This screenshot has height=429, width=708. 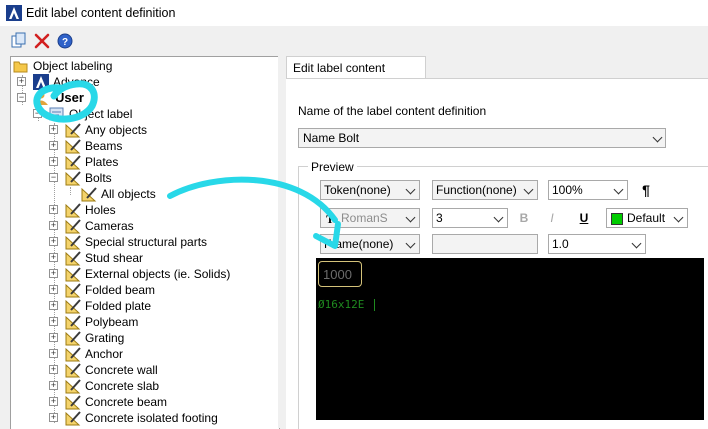 I want to click on tree-item-label: Folded plate, so click(x=118, y=306).